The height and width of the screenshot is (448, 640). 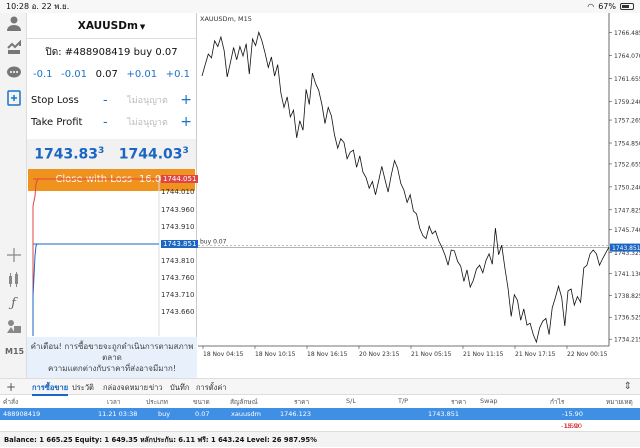 I want to click on symbol-selector: XAUUSDm ▼, so click(x=111, y=26).